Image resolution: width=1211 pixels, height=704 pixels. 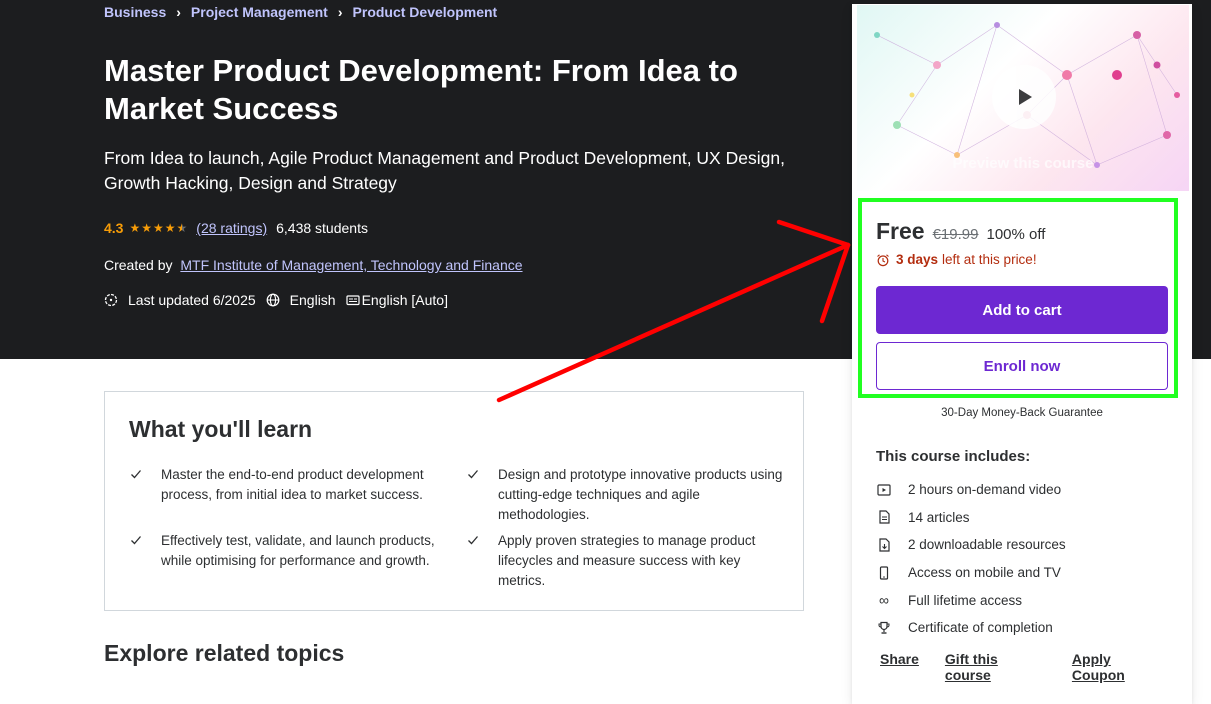 What do you see at coordinates (965, 600) in the screenshot?
I see `include-text: Full lifetime access` at bounding box center [965, 600].